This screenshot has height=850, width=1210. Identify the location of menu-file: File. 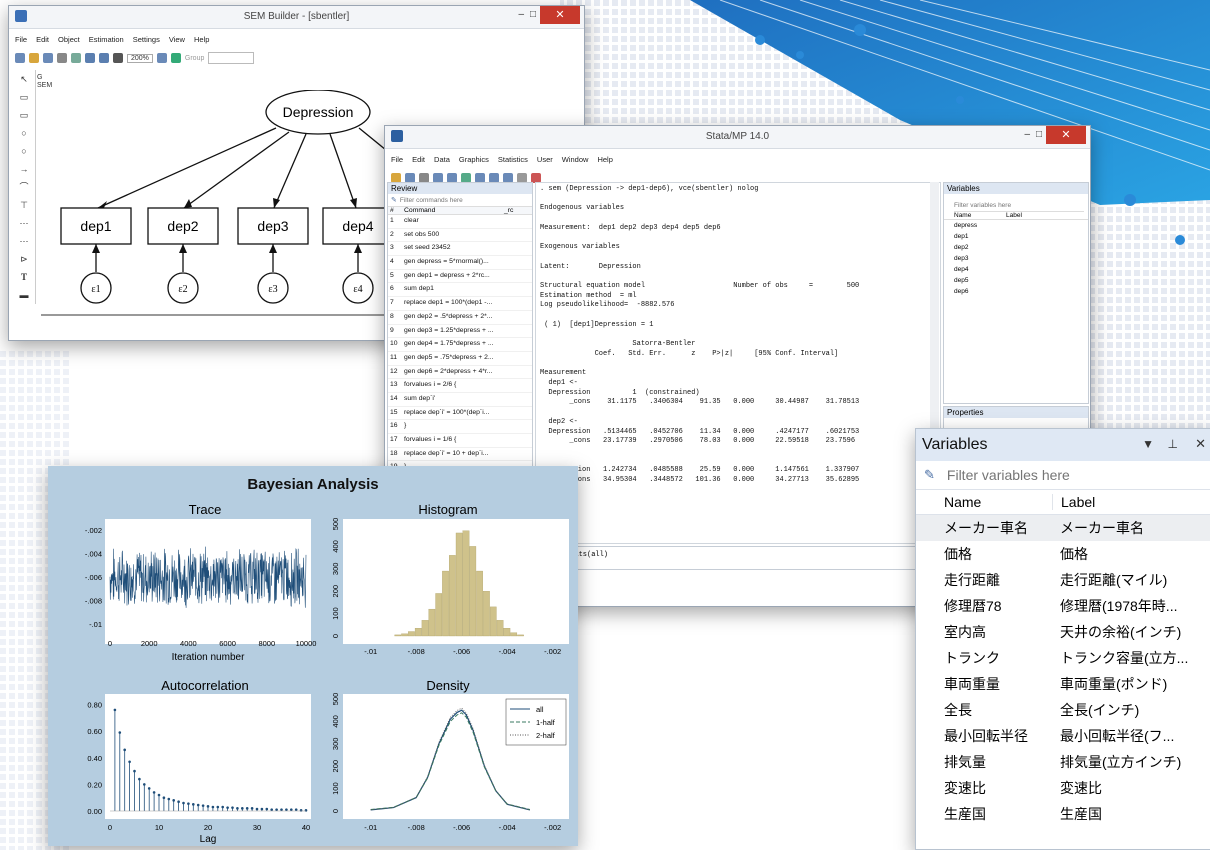
(21, 39).